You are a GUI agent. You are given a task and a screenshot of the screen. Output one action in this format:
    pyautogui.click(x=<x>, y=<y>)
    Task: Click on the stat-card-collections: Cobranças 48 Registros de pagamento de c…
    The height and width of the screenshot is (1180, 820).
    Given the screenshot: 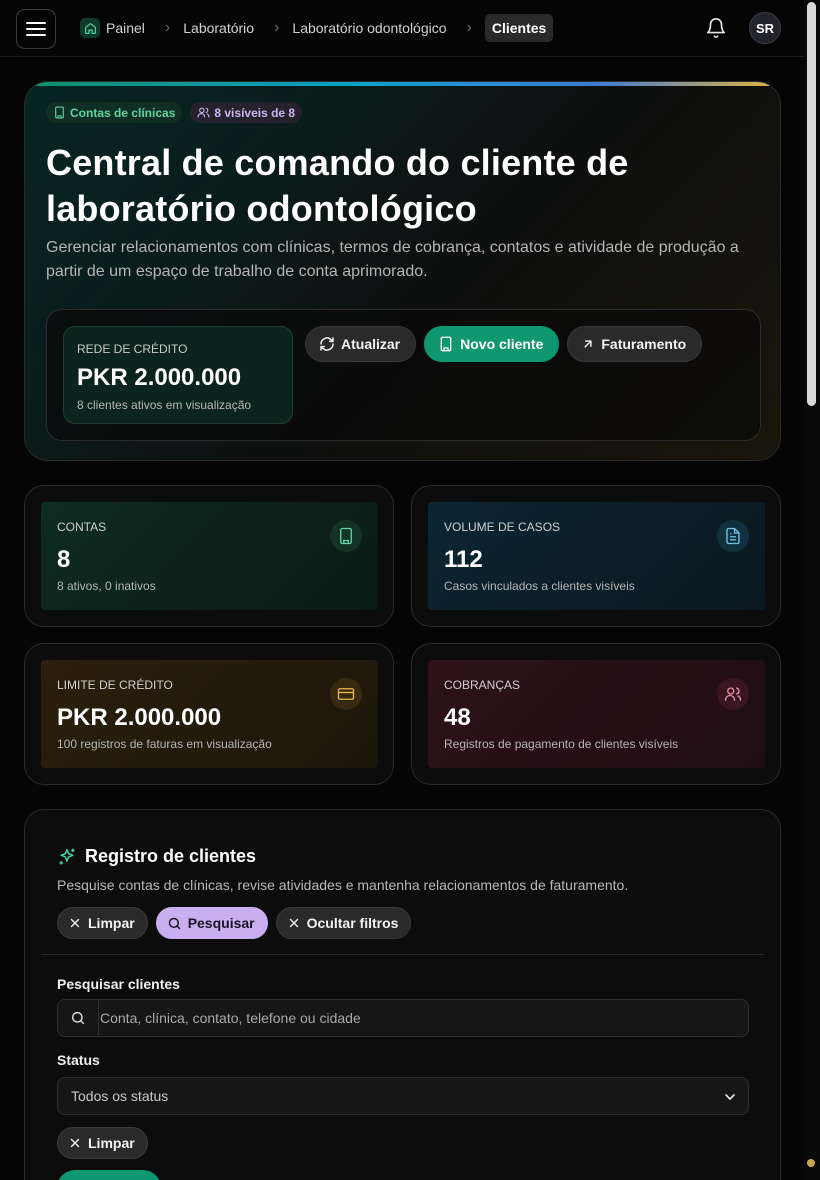 What is the action you would take?
    pyautogui.click(x=596, y=714)
    